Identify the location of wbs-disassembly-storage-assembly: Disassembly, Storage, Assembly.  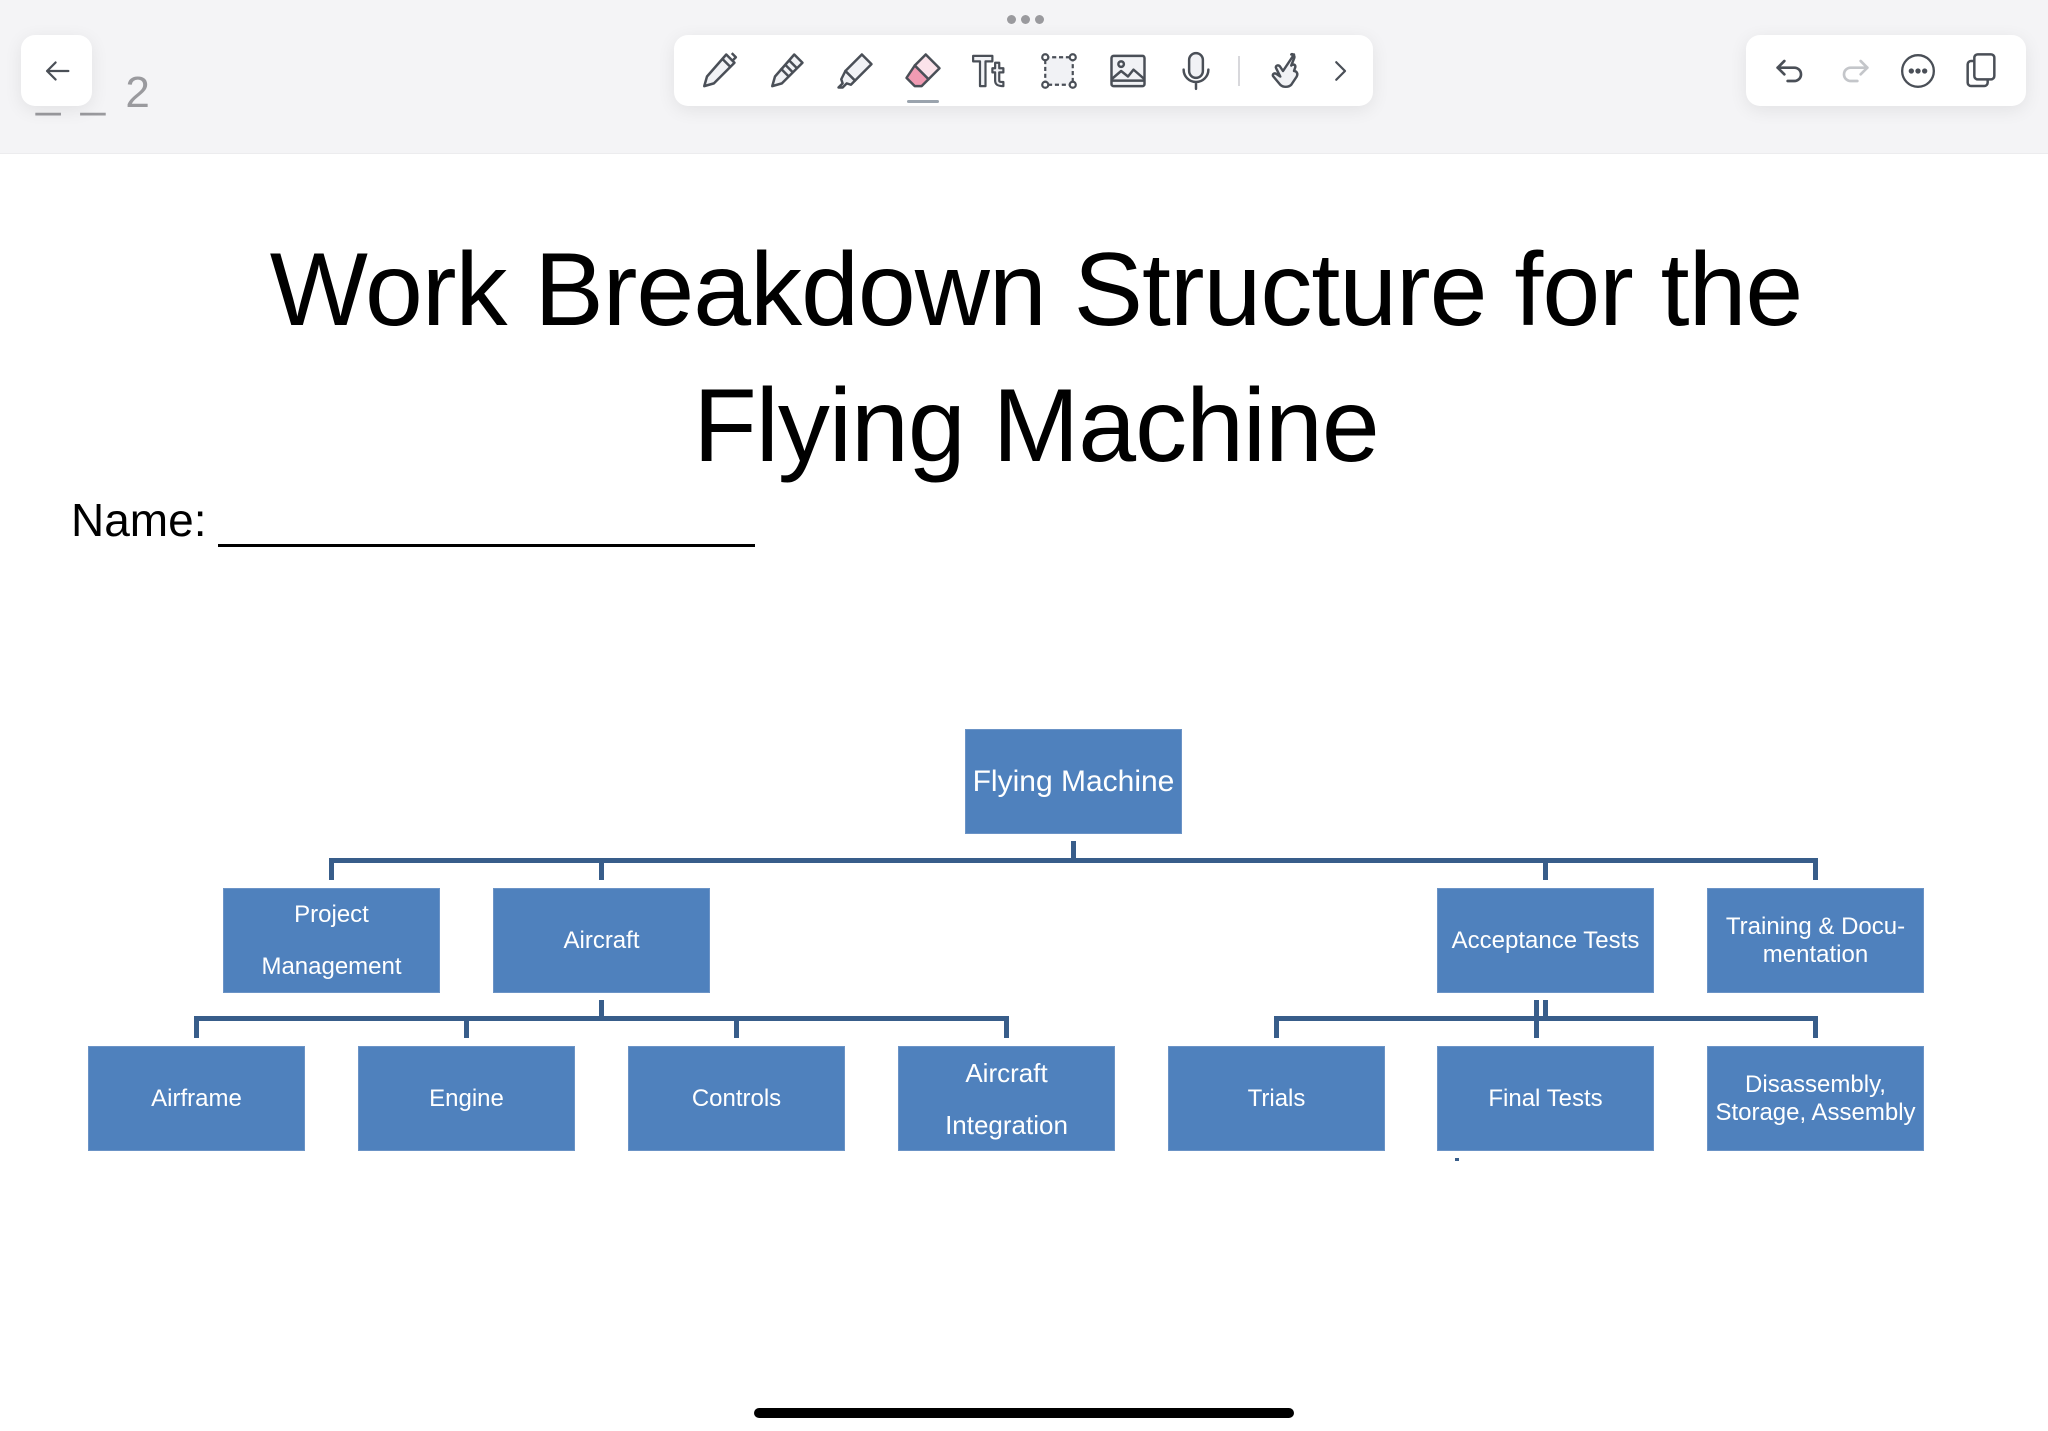
(1815, 1098).